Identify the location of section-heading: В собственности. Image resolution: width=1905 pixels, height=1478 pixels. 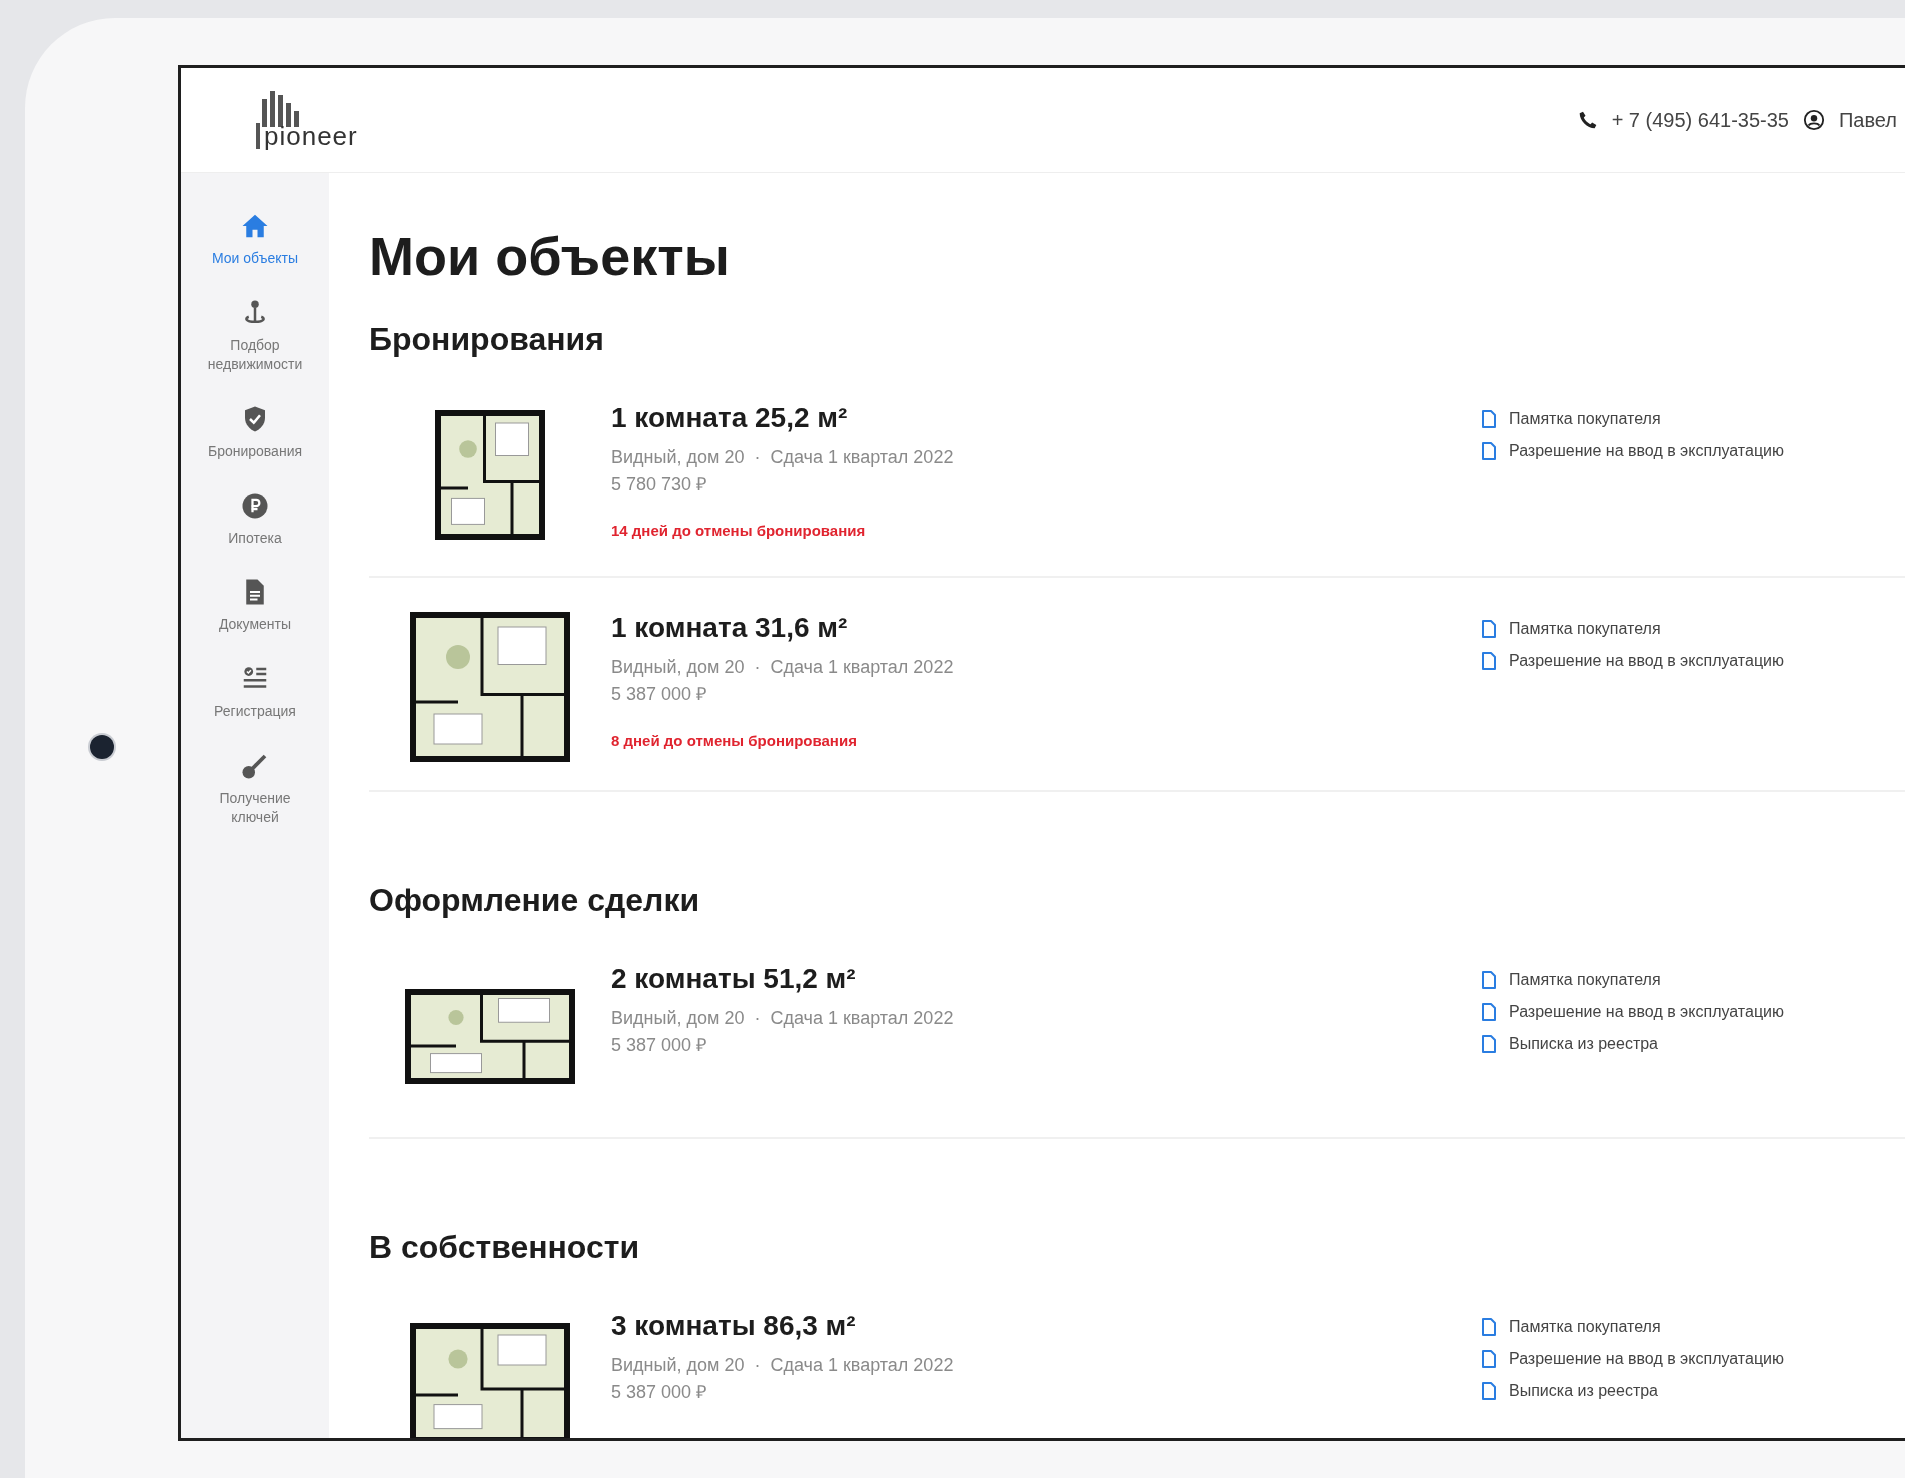
(505, 1247).